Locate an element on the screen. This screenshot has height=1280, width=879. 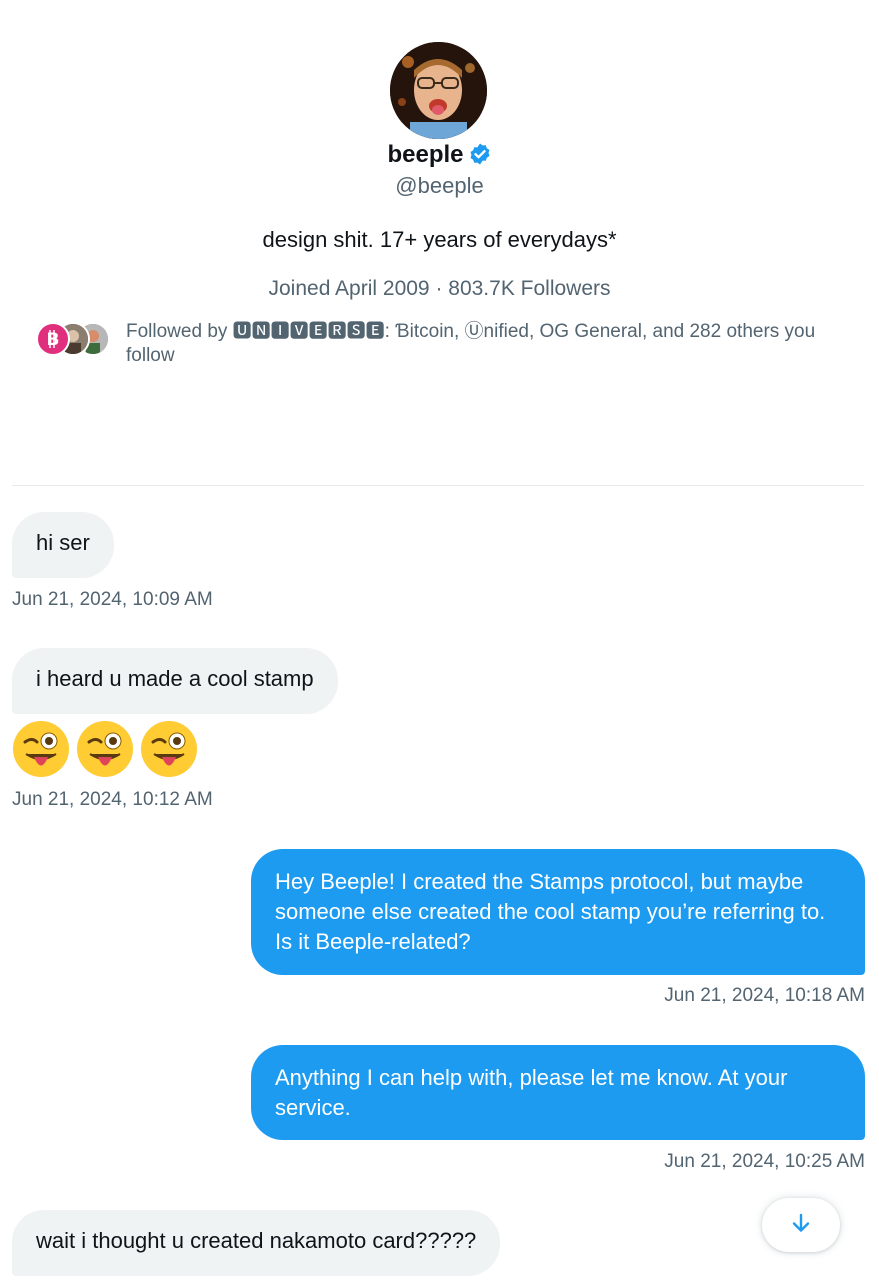
profile-name: beeple is located at coordinates (425, 154).